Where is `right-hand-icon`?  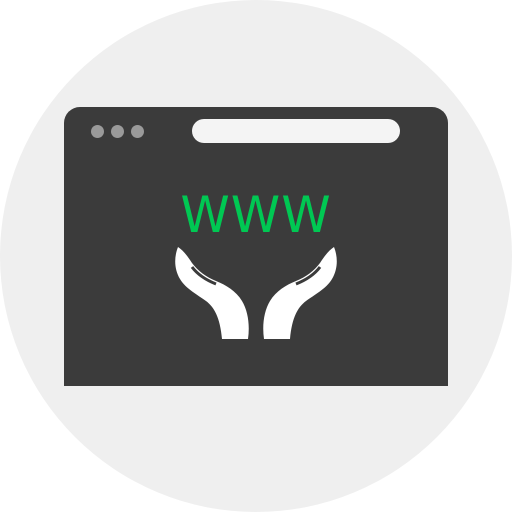 right-hand-icon is located at coordinates (300, 293).